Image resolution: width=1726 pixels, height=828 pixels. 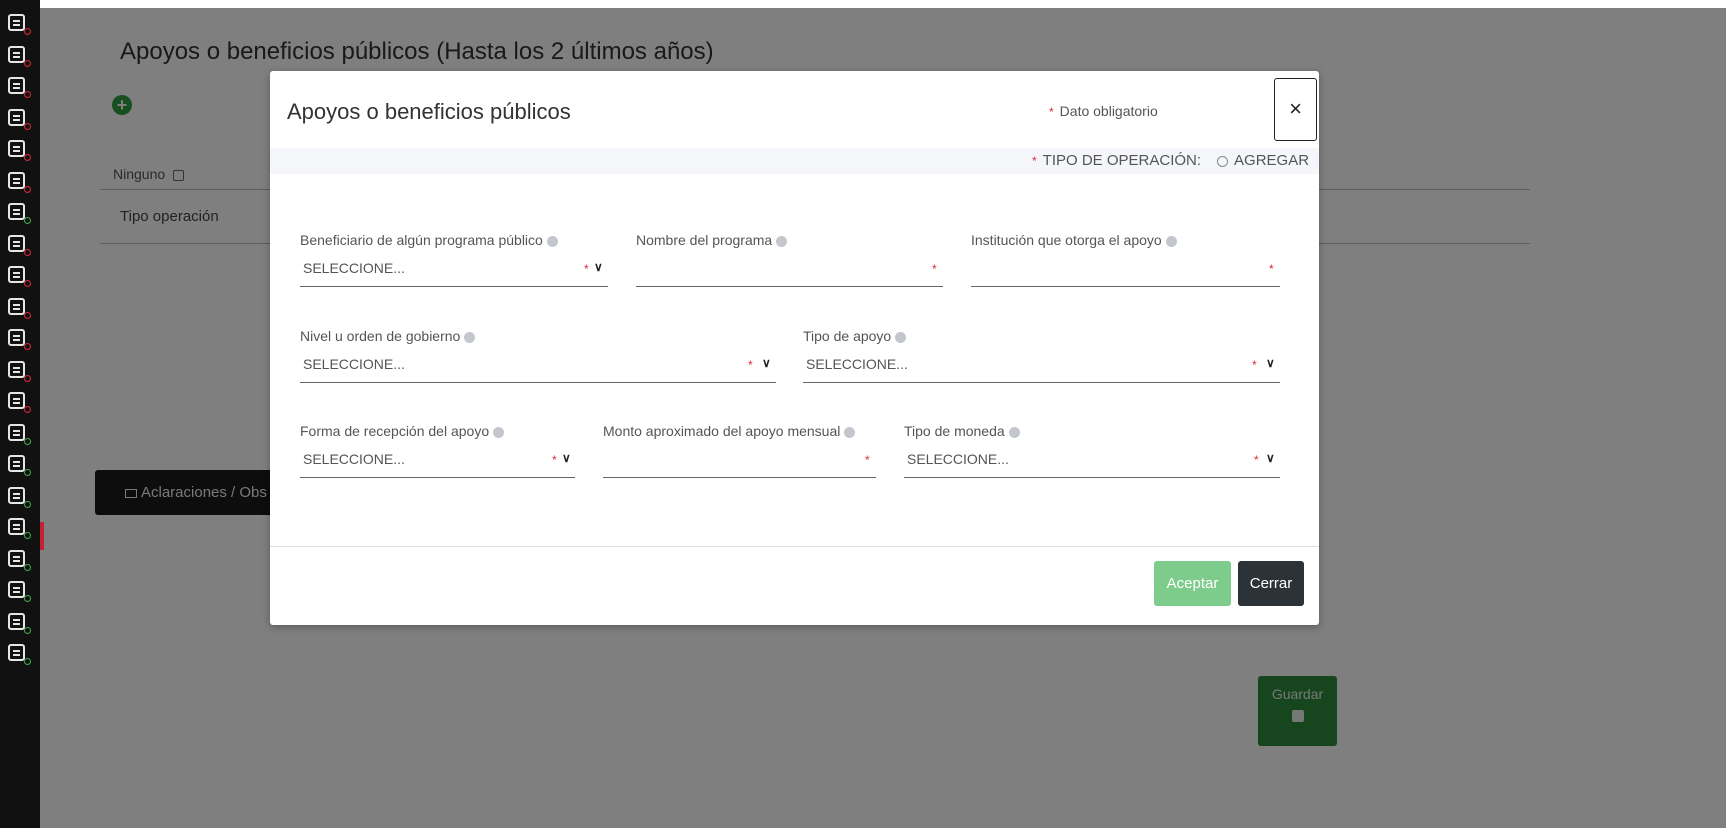 What do you see at coordinates (1125, 262) in the screenshot?
I see `institucion-input: Institución que otorga el apoyo *` at bounding box center [1125, 262].